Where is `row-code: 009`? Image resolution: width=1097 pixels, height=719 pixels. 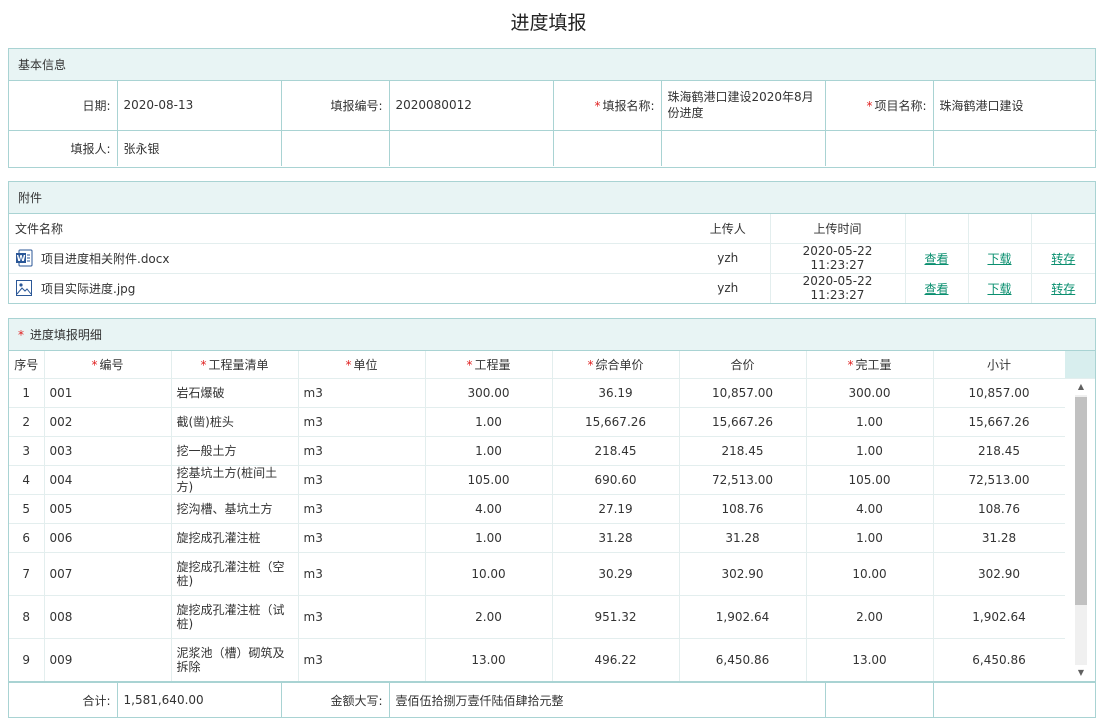
row-code: 009 is located at coordinates (108, 659).